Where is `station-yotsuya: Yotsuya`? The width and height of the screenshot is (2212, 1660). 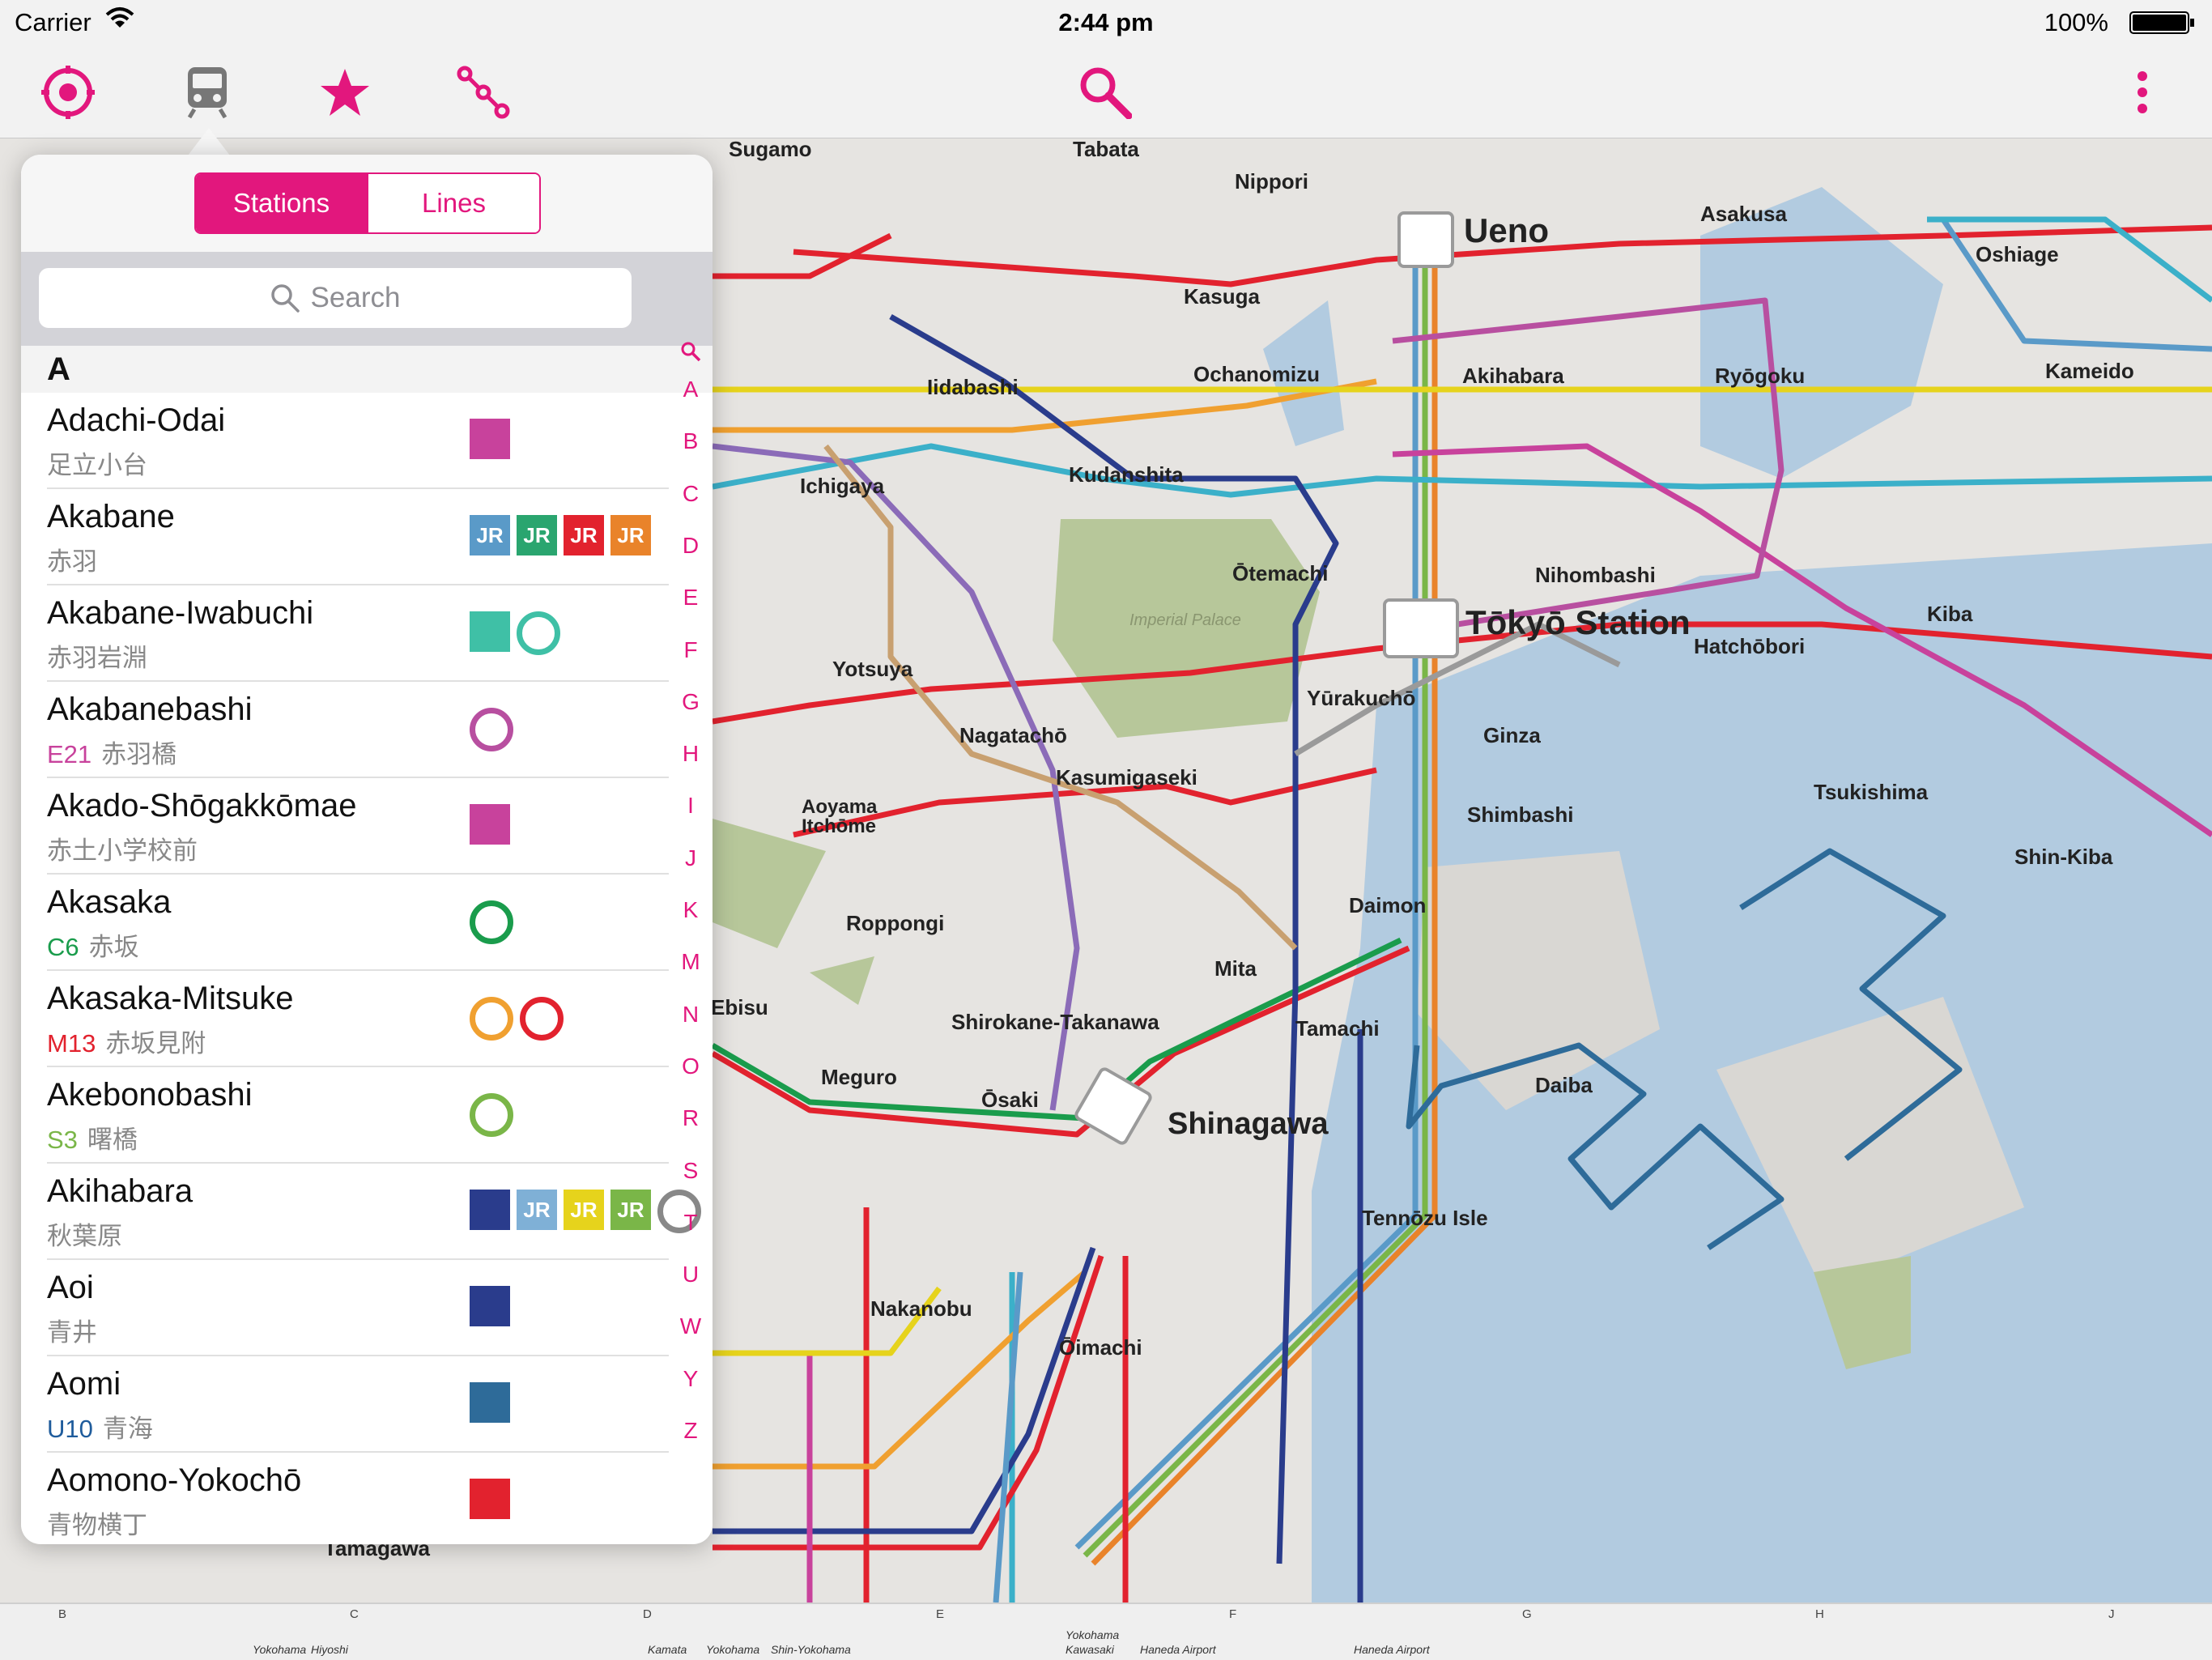 station-yotsuya: Yotsuya is located at coordinates (872, 670).